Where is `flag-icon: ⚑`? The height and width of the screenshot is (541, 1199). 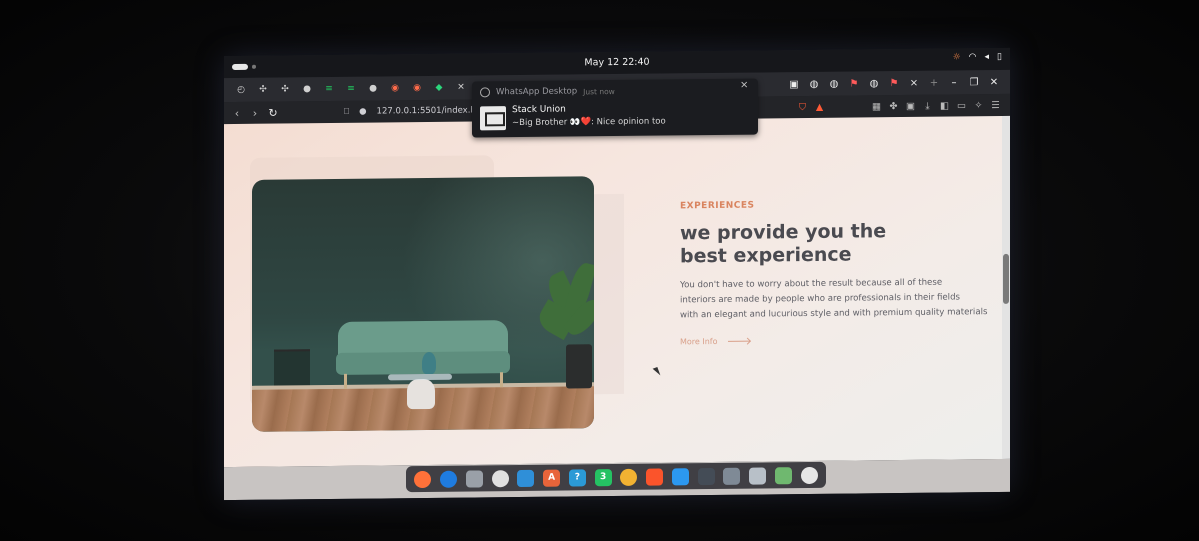
flag-icon: ⚑ is located at coordinates (854, 83).